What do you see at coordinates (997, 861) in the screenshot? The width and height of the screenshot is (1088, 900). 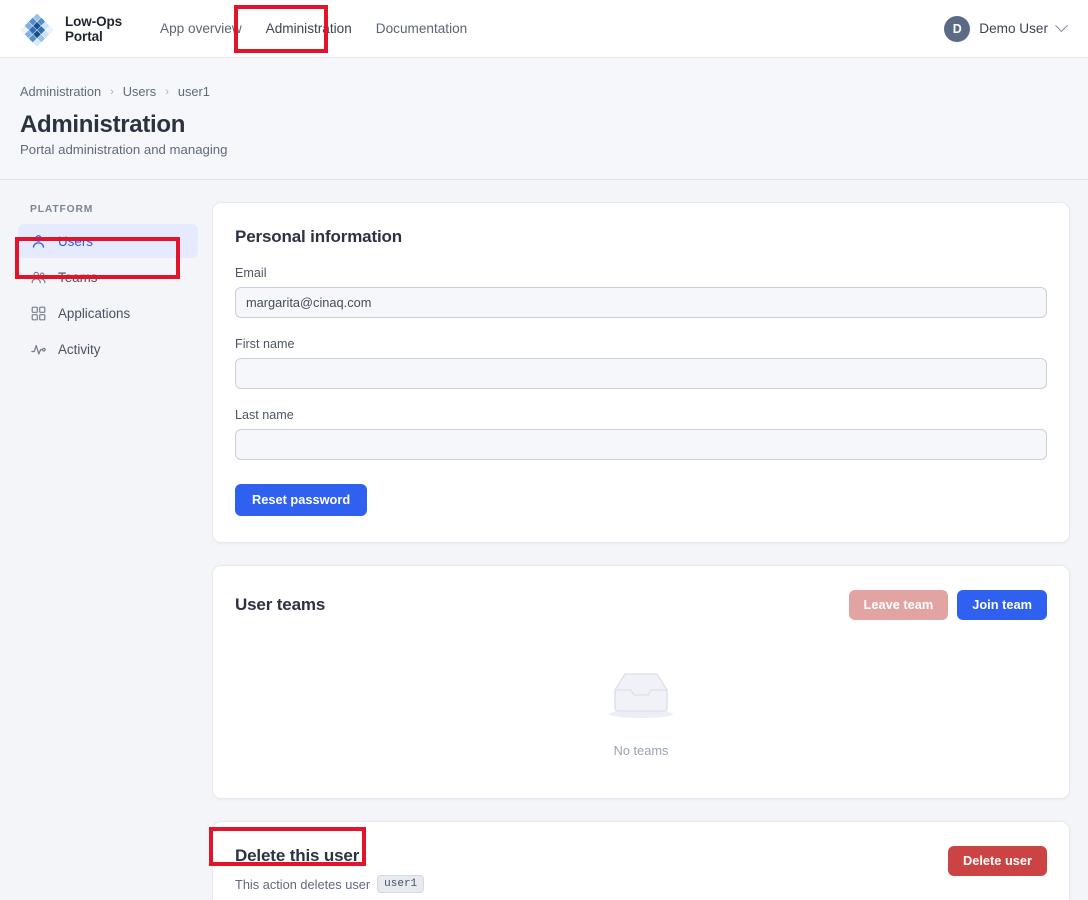 I see `delete-user-button: Delete user` at bounding box center [997, 861].